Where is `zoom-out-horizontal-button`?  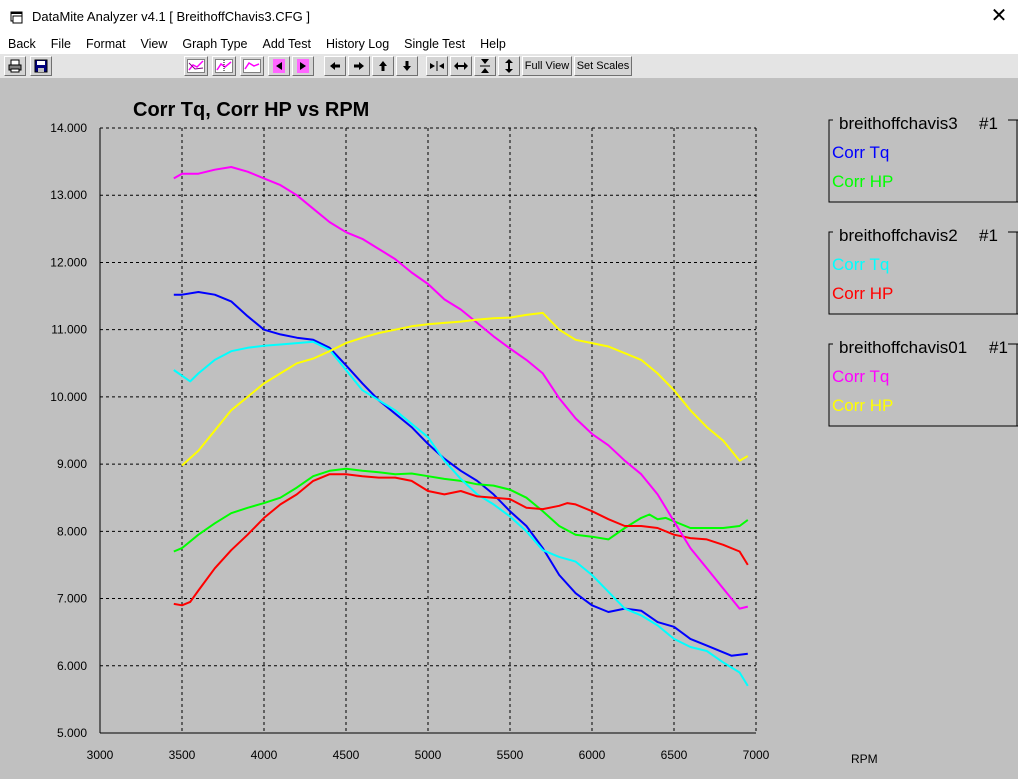 zoom-out-horizontal-button is located at coordinates (461, 66).